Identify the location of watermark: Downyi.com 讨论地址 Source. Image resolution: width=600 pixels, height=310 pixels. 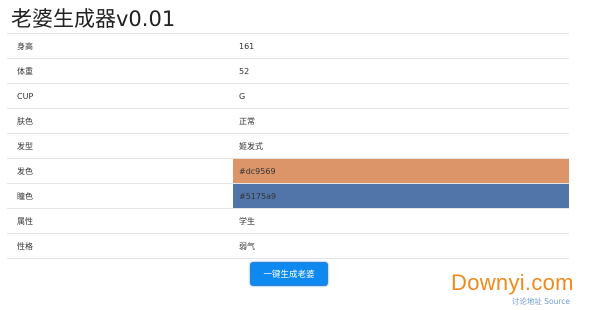
(518, 289).